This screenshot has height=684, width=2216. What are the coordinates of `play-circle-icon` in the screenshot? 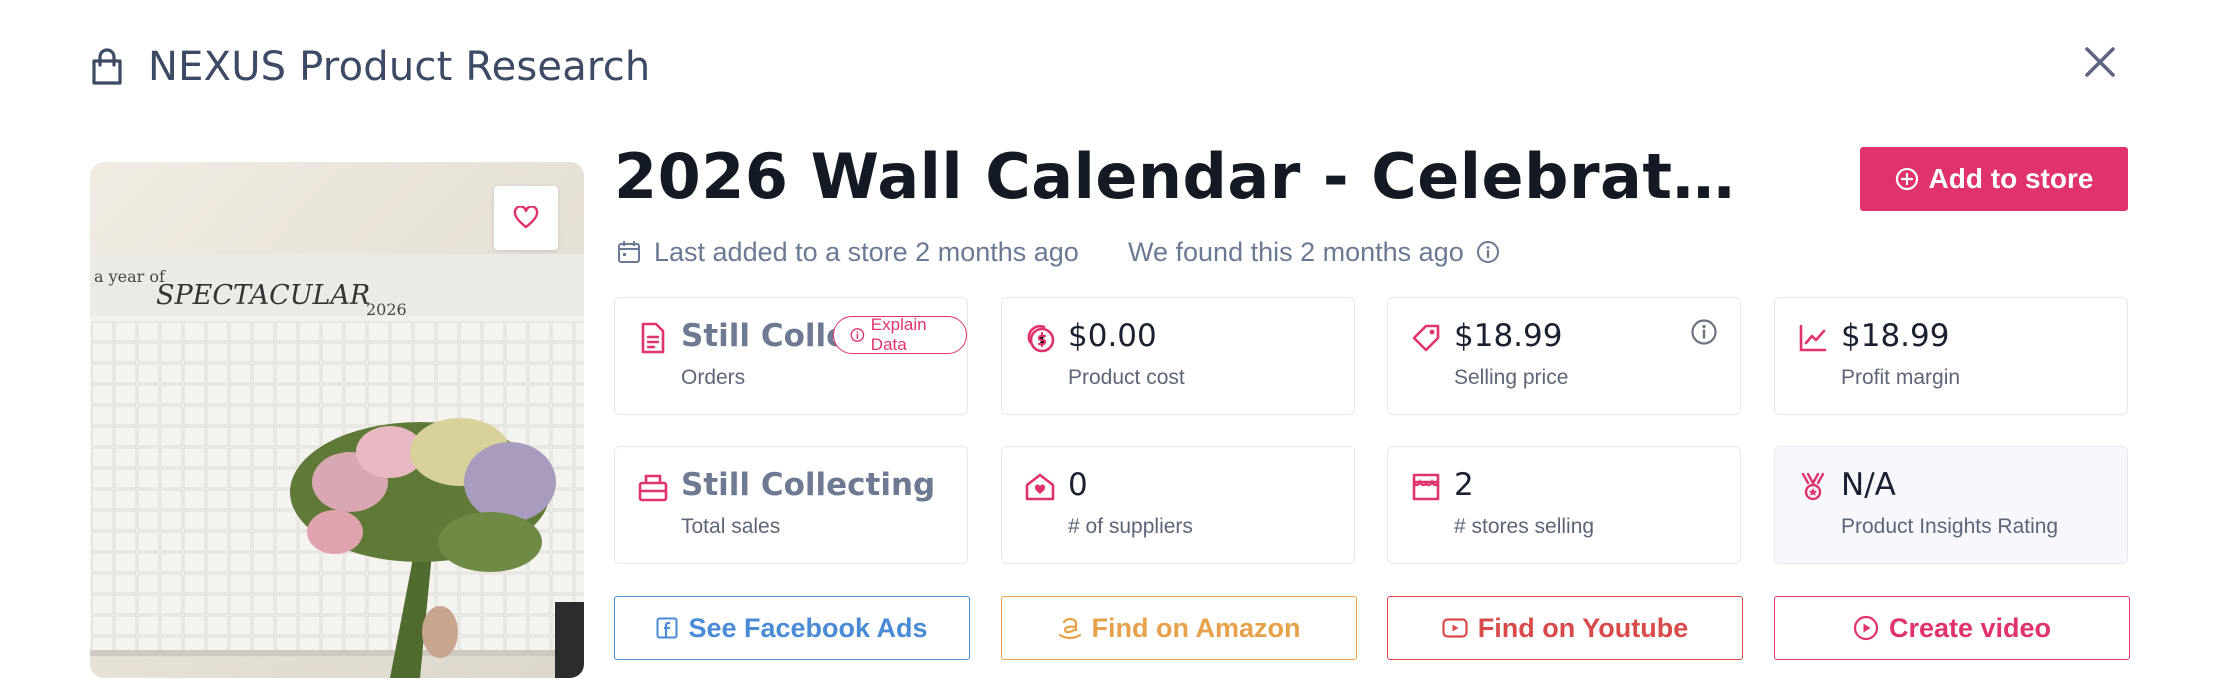 It's located at (1866, 628).